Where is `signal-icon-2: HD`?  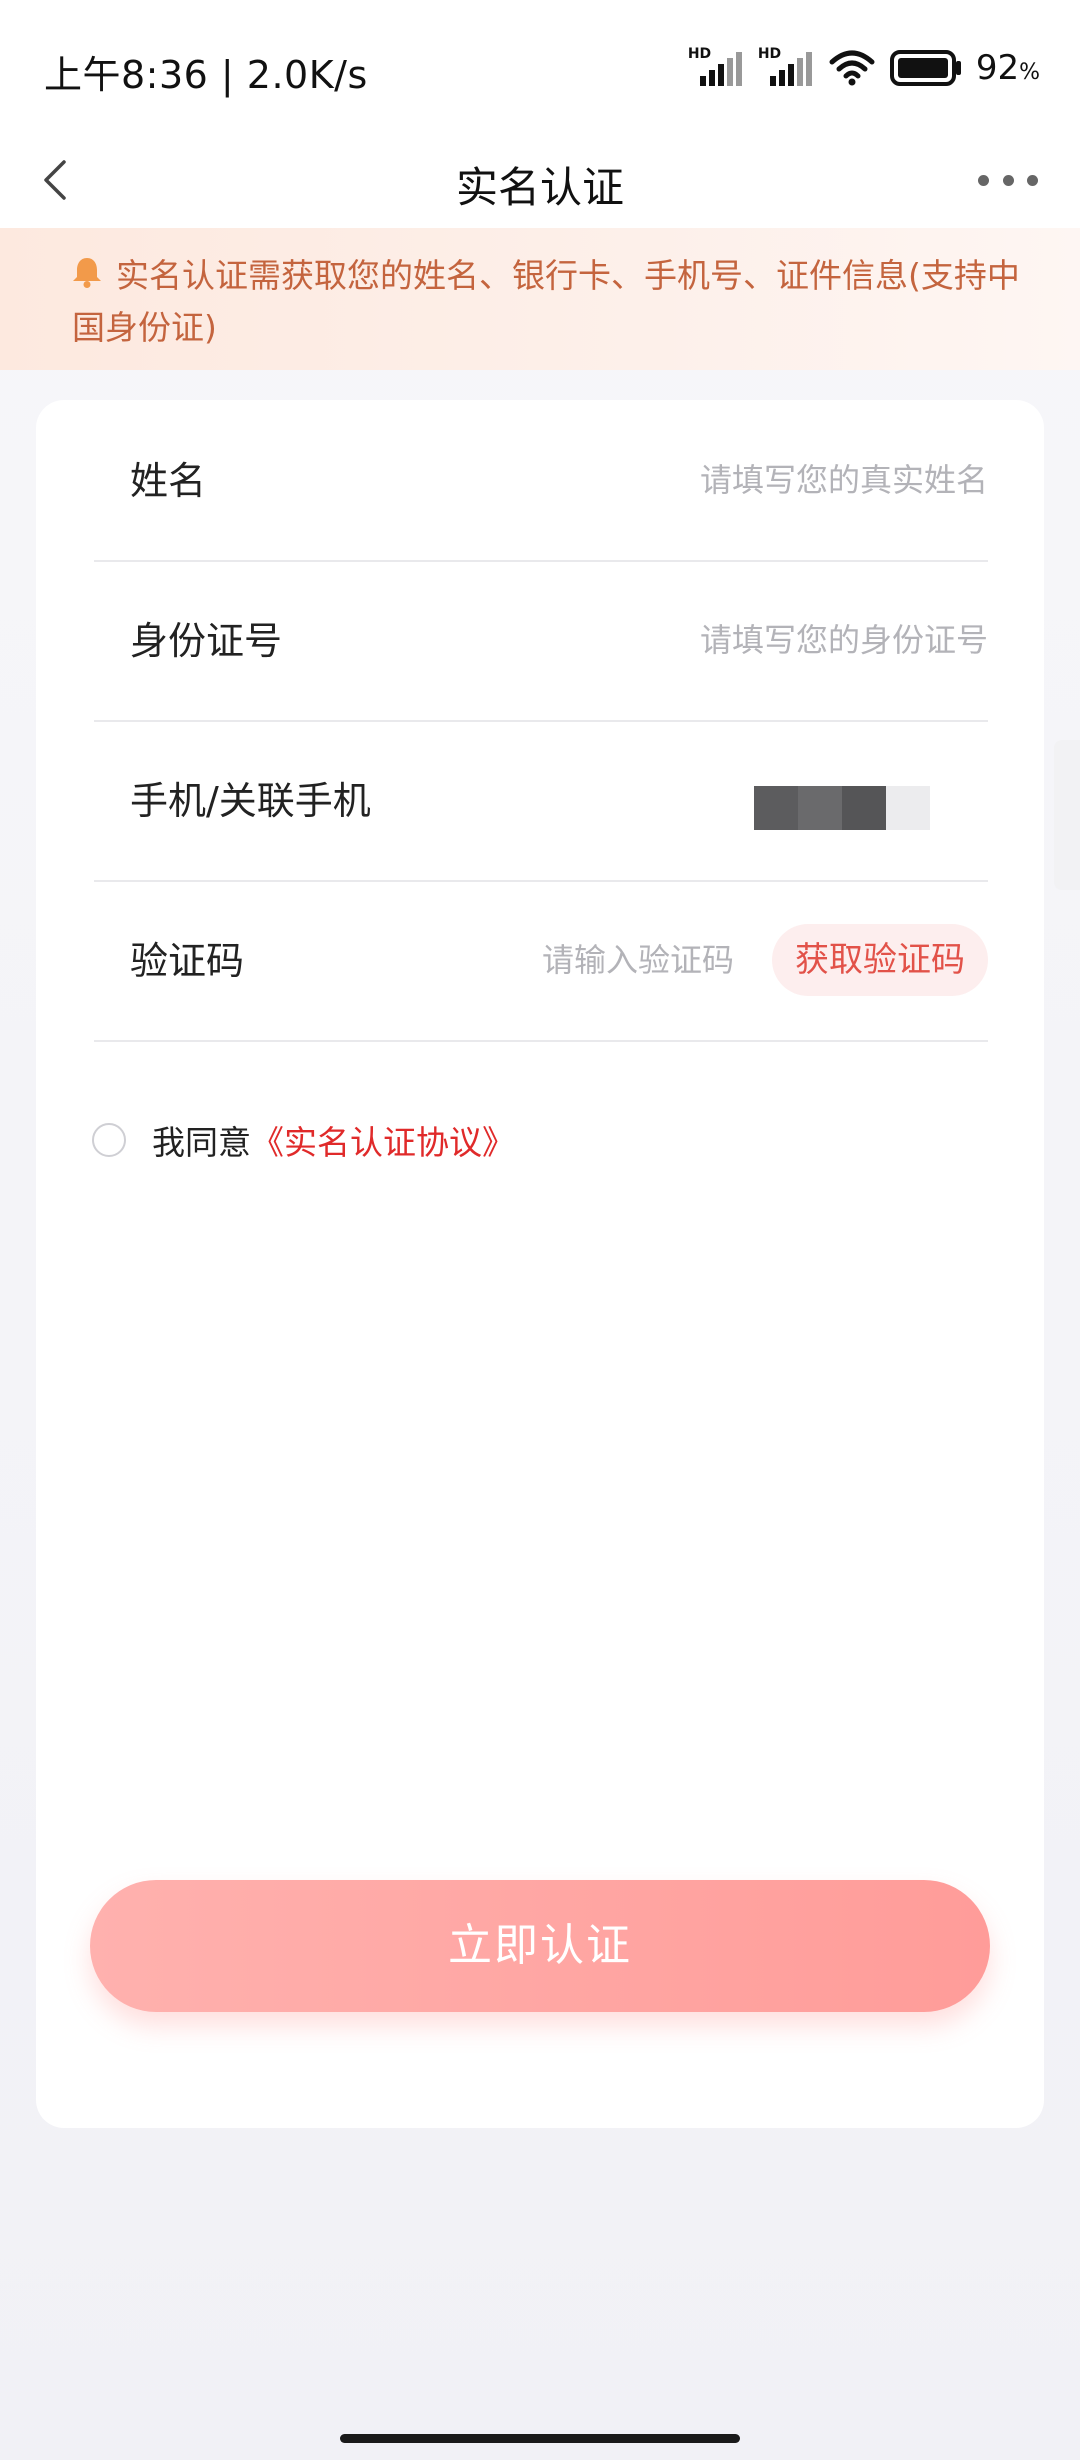
signal-icon-2: HD is located at coordinates (786, 67).